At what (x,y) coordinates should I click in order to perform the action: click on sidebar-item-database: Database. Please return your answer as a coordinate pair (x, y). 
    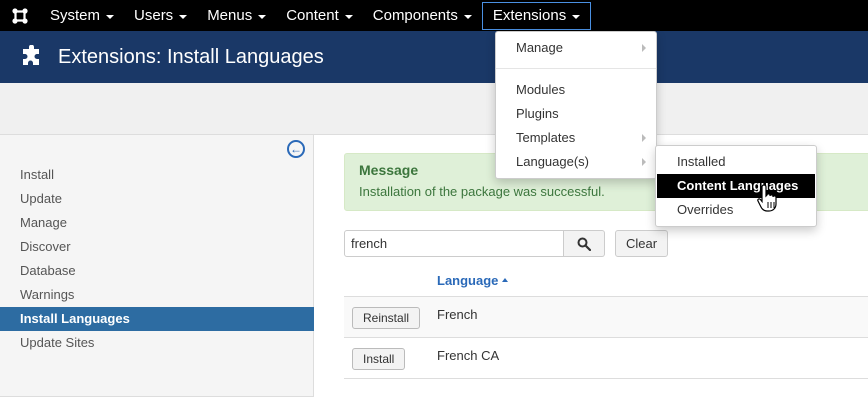
    Looking at the image, I should click on (157, 271).